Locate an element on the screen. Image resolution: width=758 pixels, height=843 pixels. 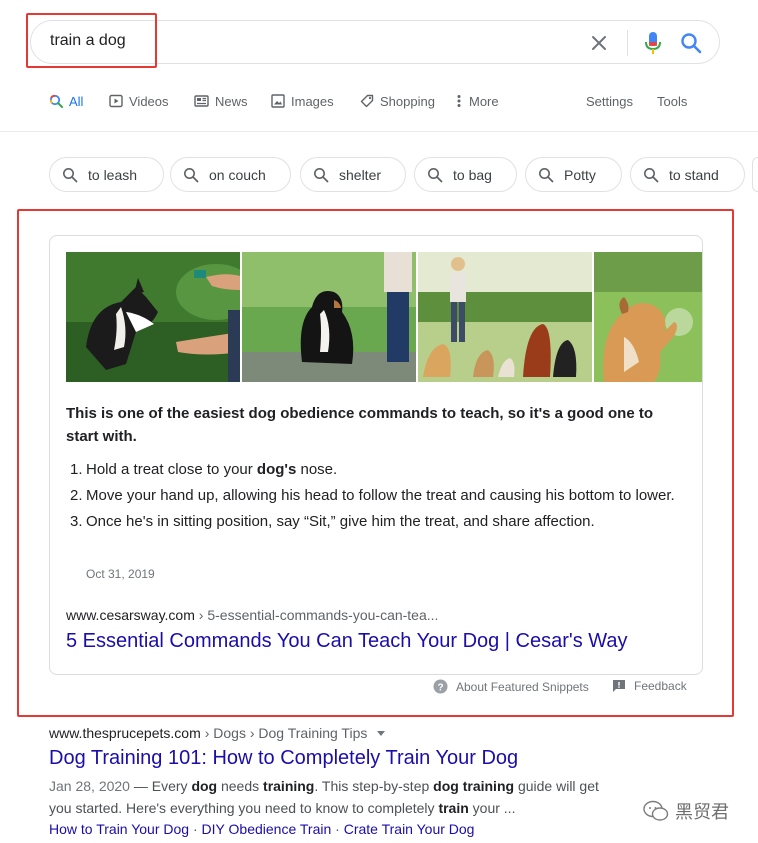
chip-potty: Potty is located at coordinates (573, 174).